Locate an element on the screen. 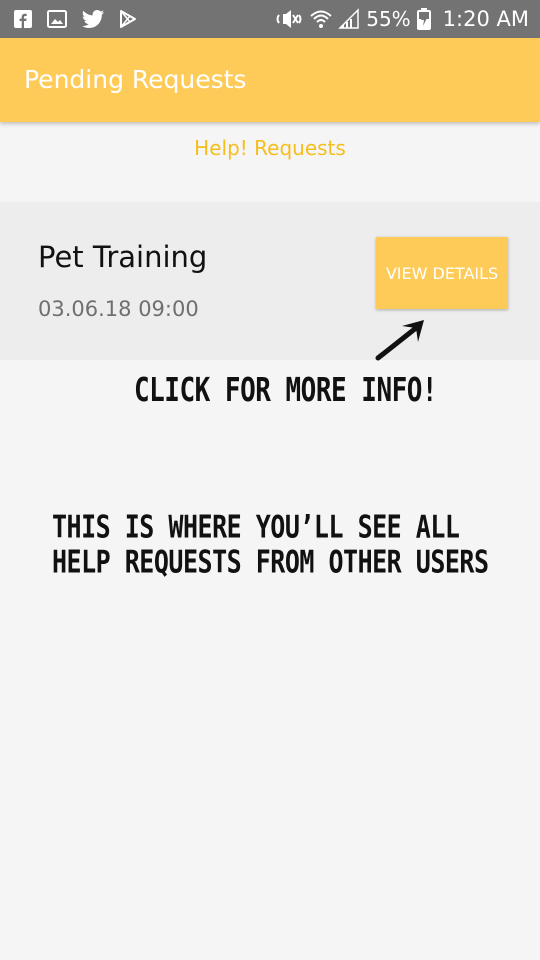 This screenshot has width=540, height=960. status-bar-notifications is located at coordinates (75, 19).